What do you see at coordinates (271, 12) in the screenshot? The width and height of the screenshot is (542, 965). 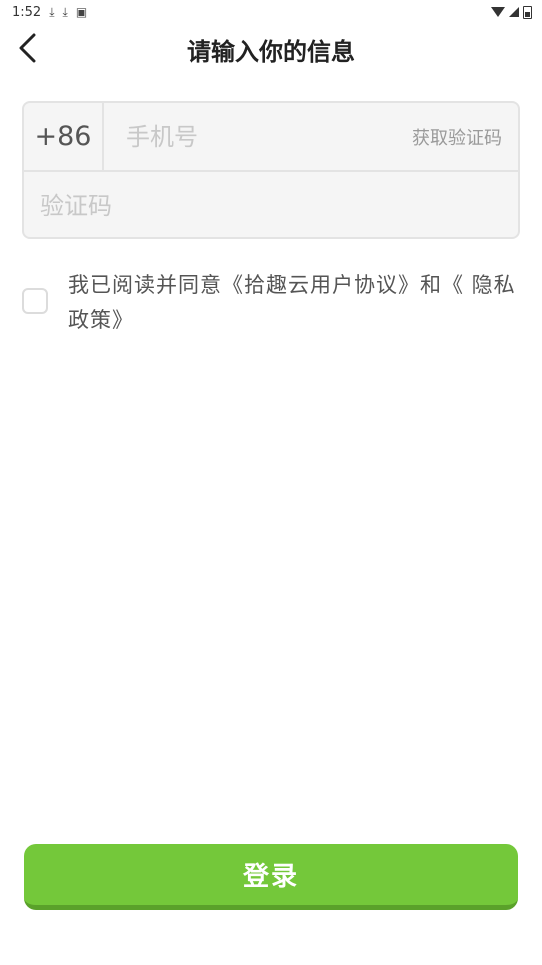 I see `status-bar: 1:52 ⤓ ⤓ ▣` at bounding box center [271, 12].